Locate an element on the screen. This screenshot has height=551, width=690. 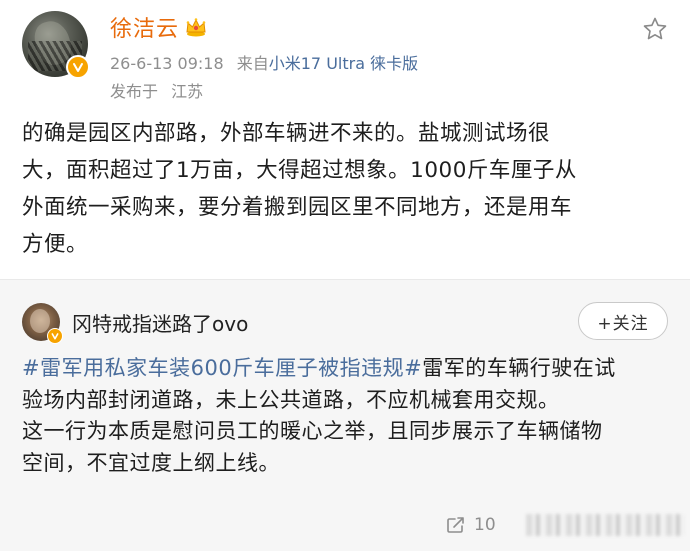
repost-text-line: #雷军用私家车装600斤车厘子被指违规#雷军的车辆行驶在试 is located at coordinates (347, 369).